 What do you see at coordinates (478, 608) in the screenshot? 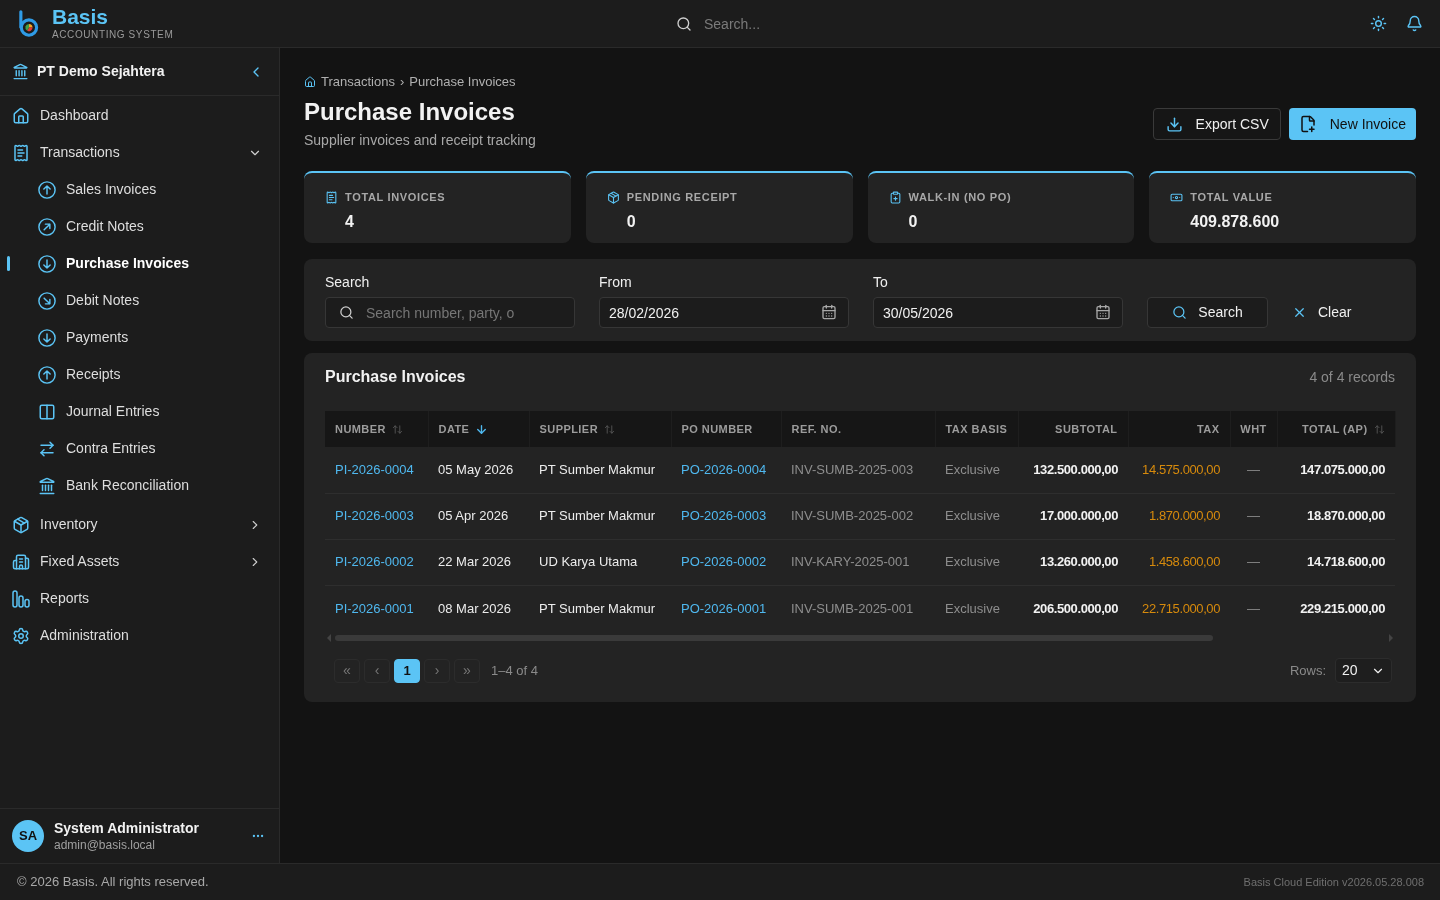
I see `table-cell: 08 Mar 2026` at bounding box center [478, 608].